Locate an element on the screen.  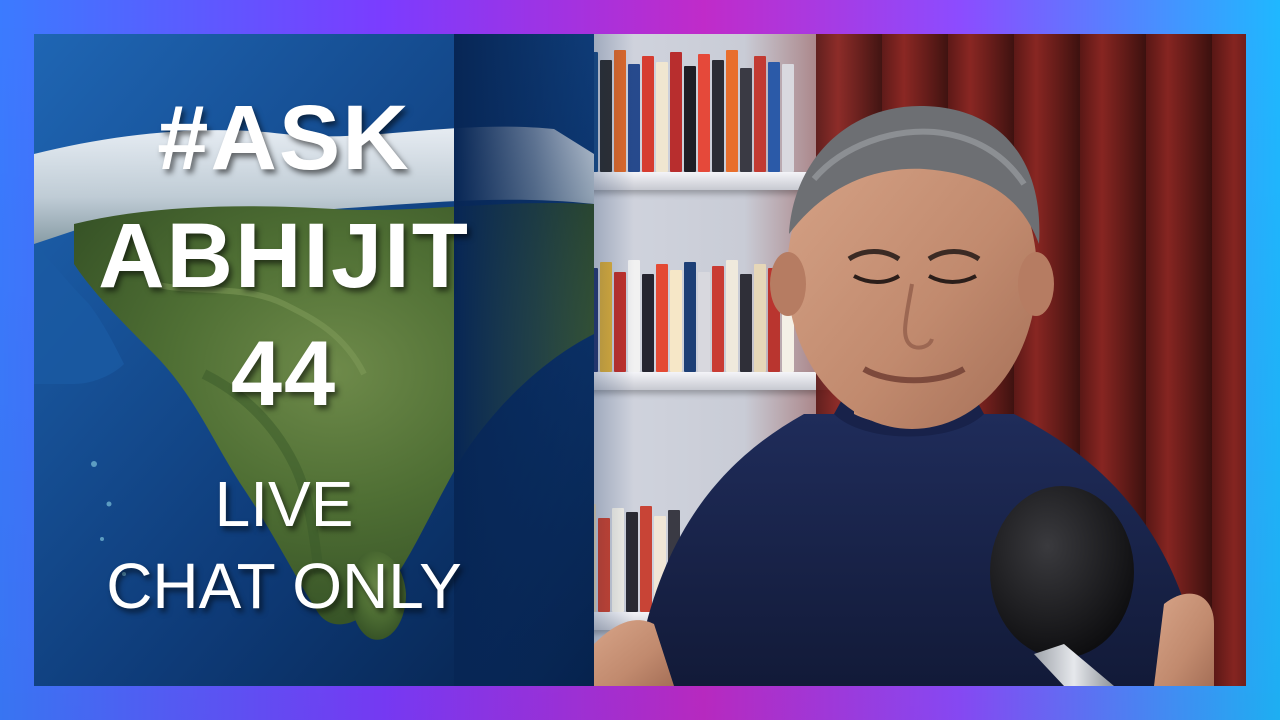
subtitle-chat-only: CHAT ONLY is located at coordinates (284, 586).